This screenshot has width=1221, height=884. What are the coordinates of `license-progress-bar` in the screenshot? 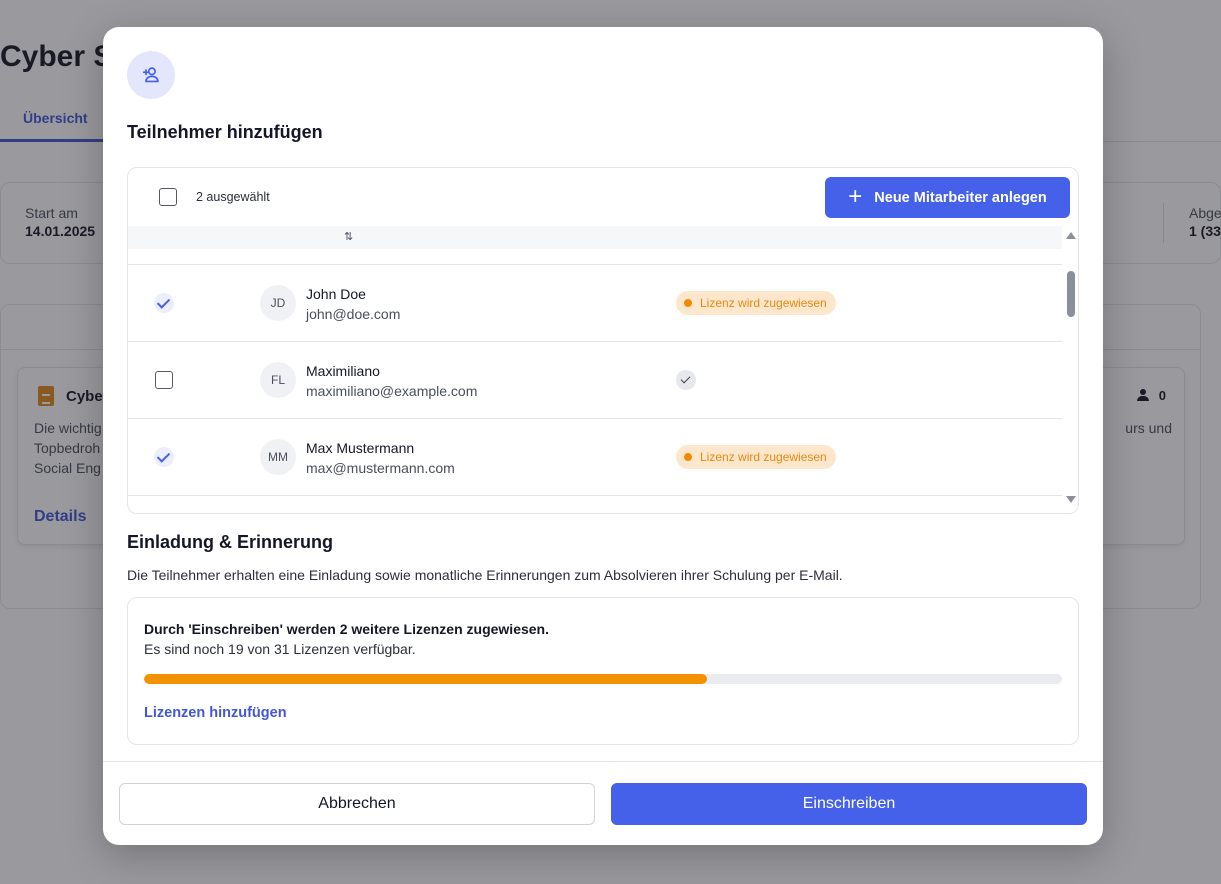 It's located at (603, 679).